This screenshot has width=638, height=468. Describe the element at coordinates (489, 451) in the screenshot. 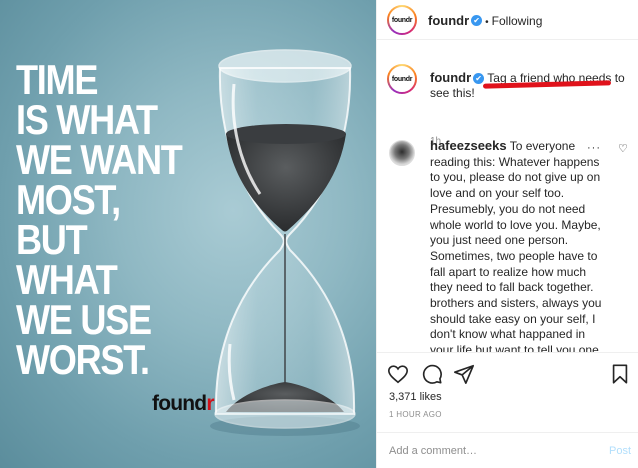

I see `comment-input` at that location.